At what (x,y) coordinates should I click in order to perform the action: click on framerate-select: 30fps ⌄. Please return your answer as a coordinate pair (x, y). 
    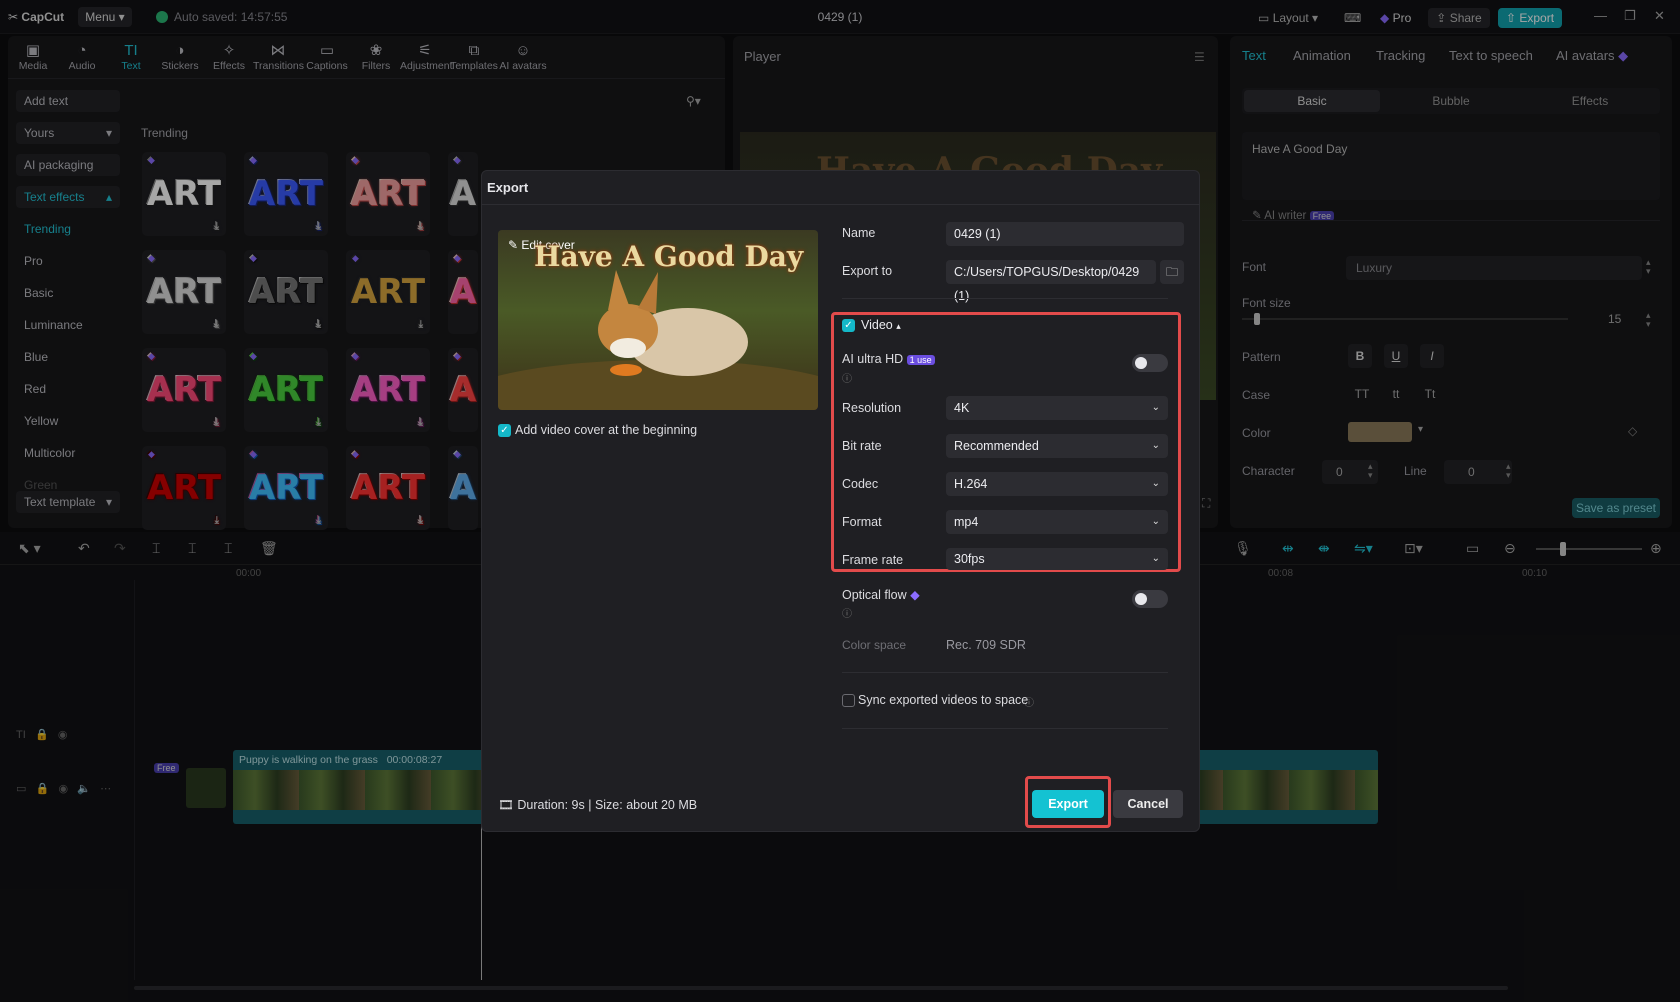
    Looking at the image, I should click on (1057, 559).